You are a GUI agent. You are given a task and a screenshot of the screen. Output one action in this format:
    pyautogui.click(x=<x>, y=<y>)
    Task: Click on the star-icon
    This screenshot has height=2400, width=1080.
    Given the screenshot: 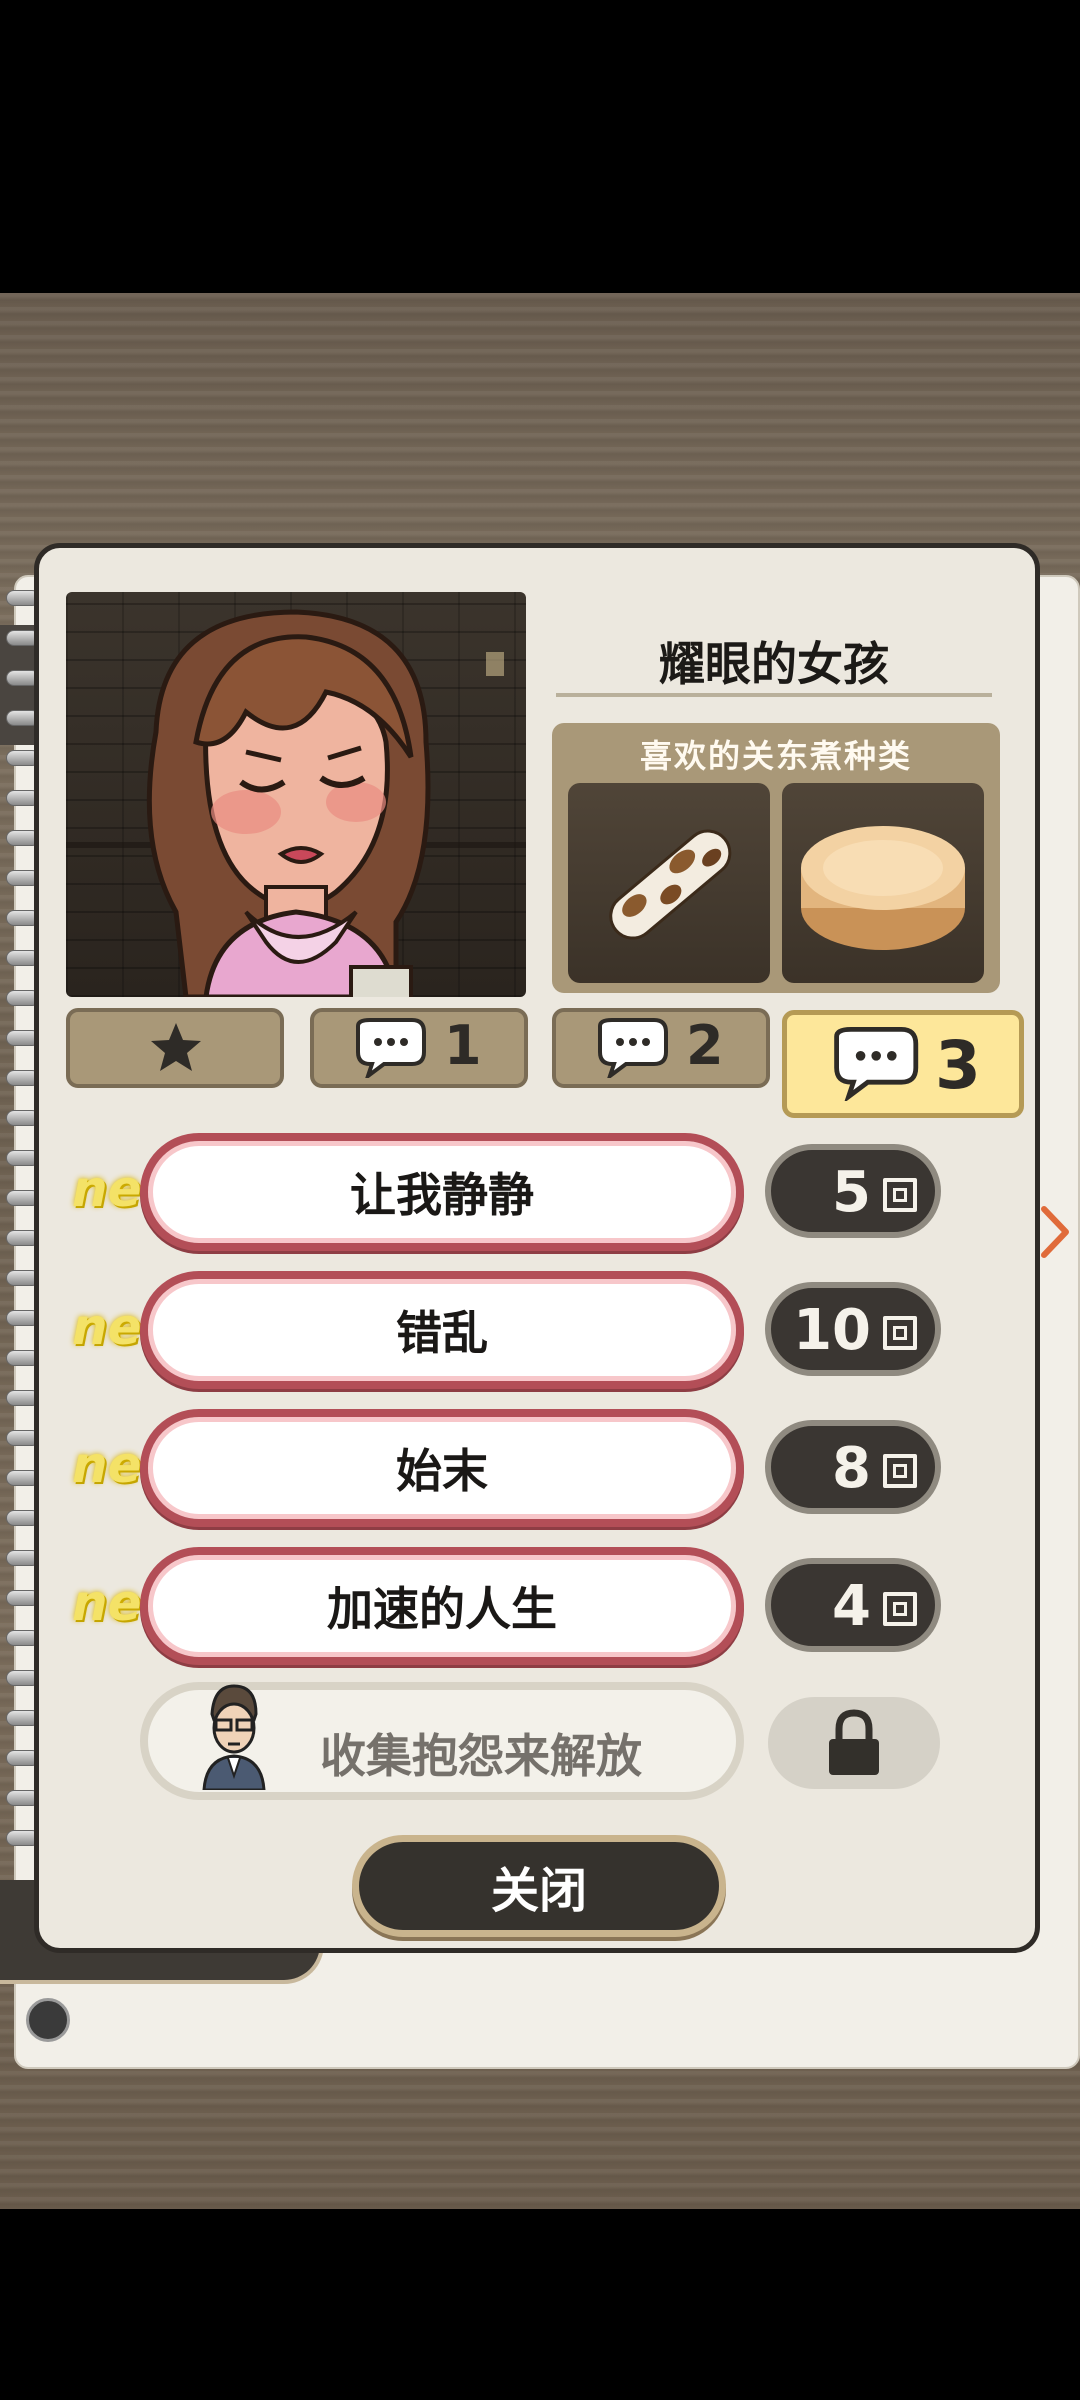 What is the action you would take?
    pyautogui.click(x=176, y=1047)
    